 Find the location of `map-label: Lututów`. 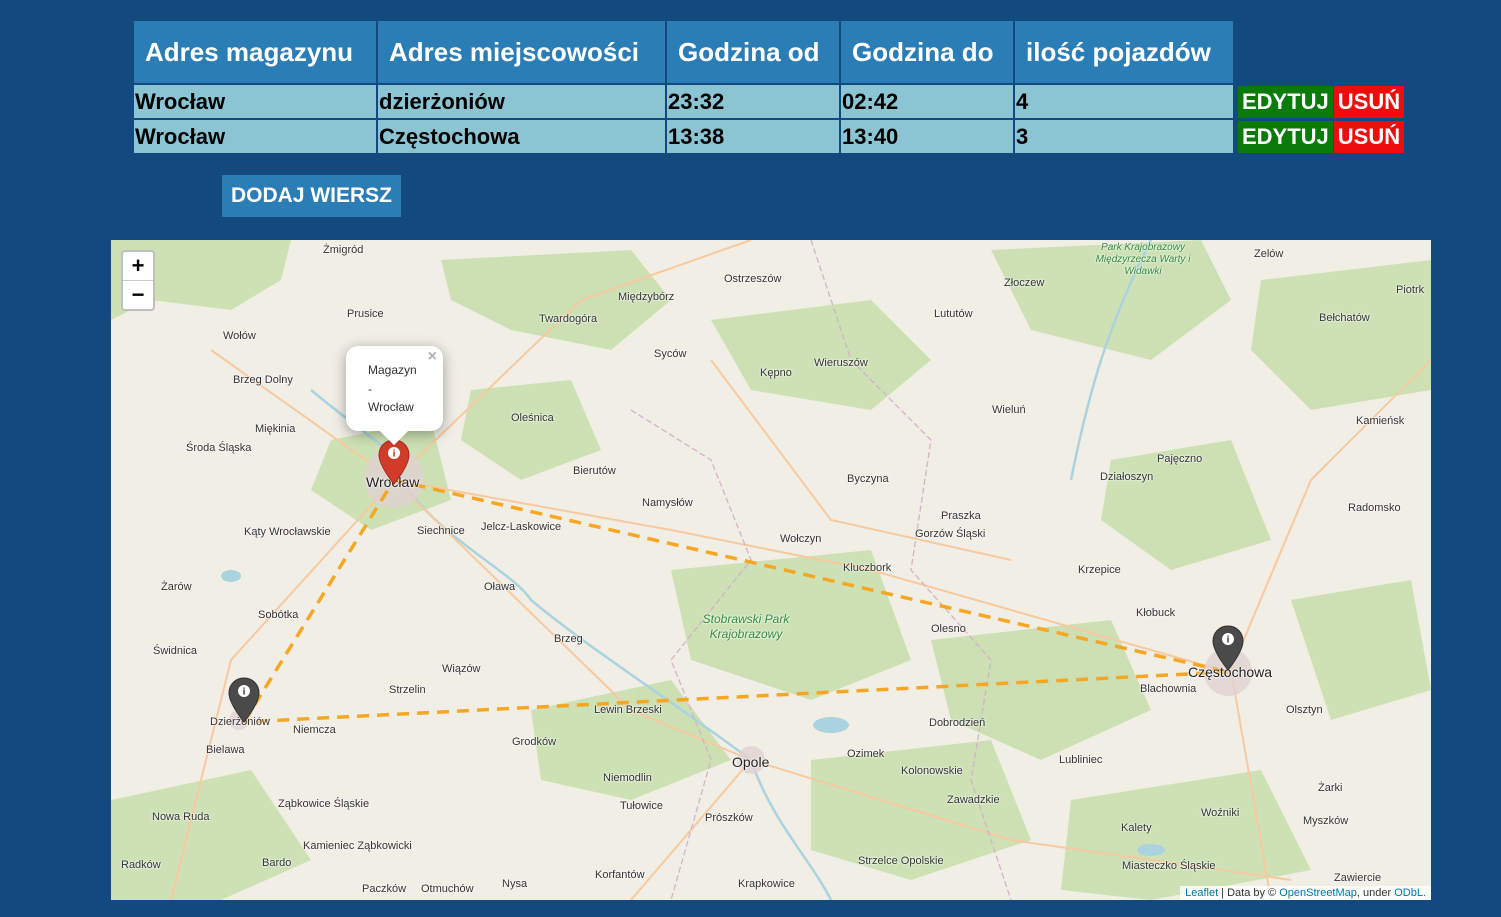

map-label: Lututów is located at coordinates (953, 314).